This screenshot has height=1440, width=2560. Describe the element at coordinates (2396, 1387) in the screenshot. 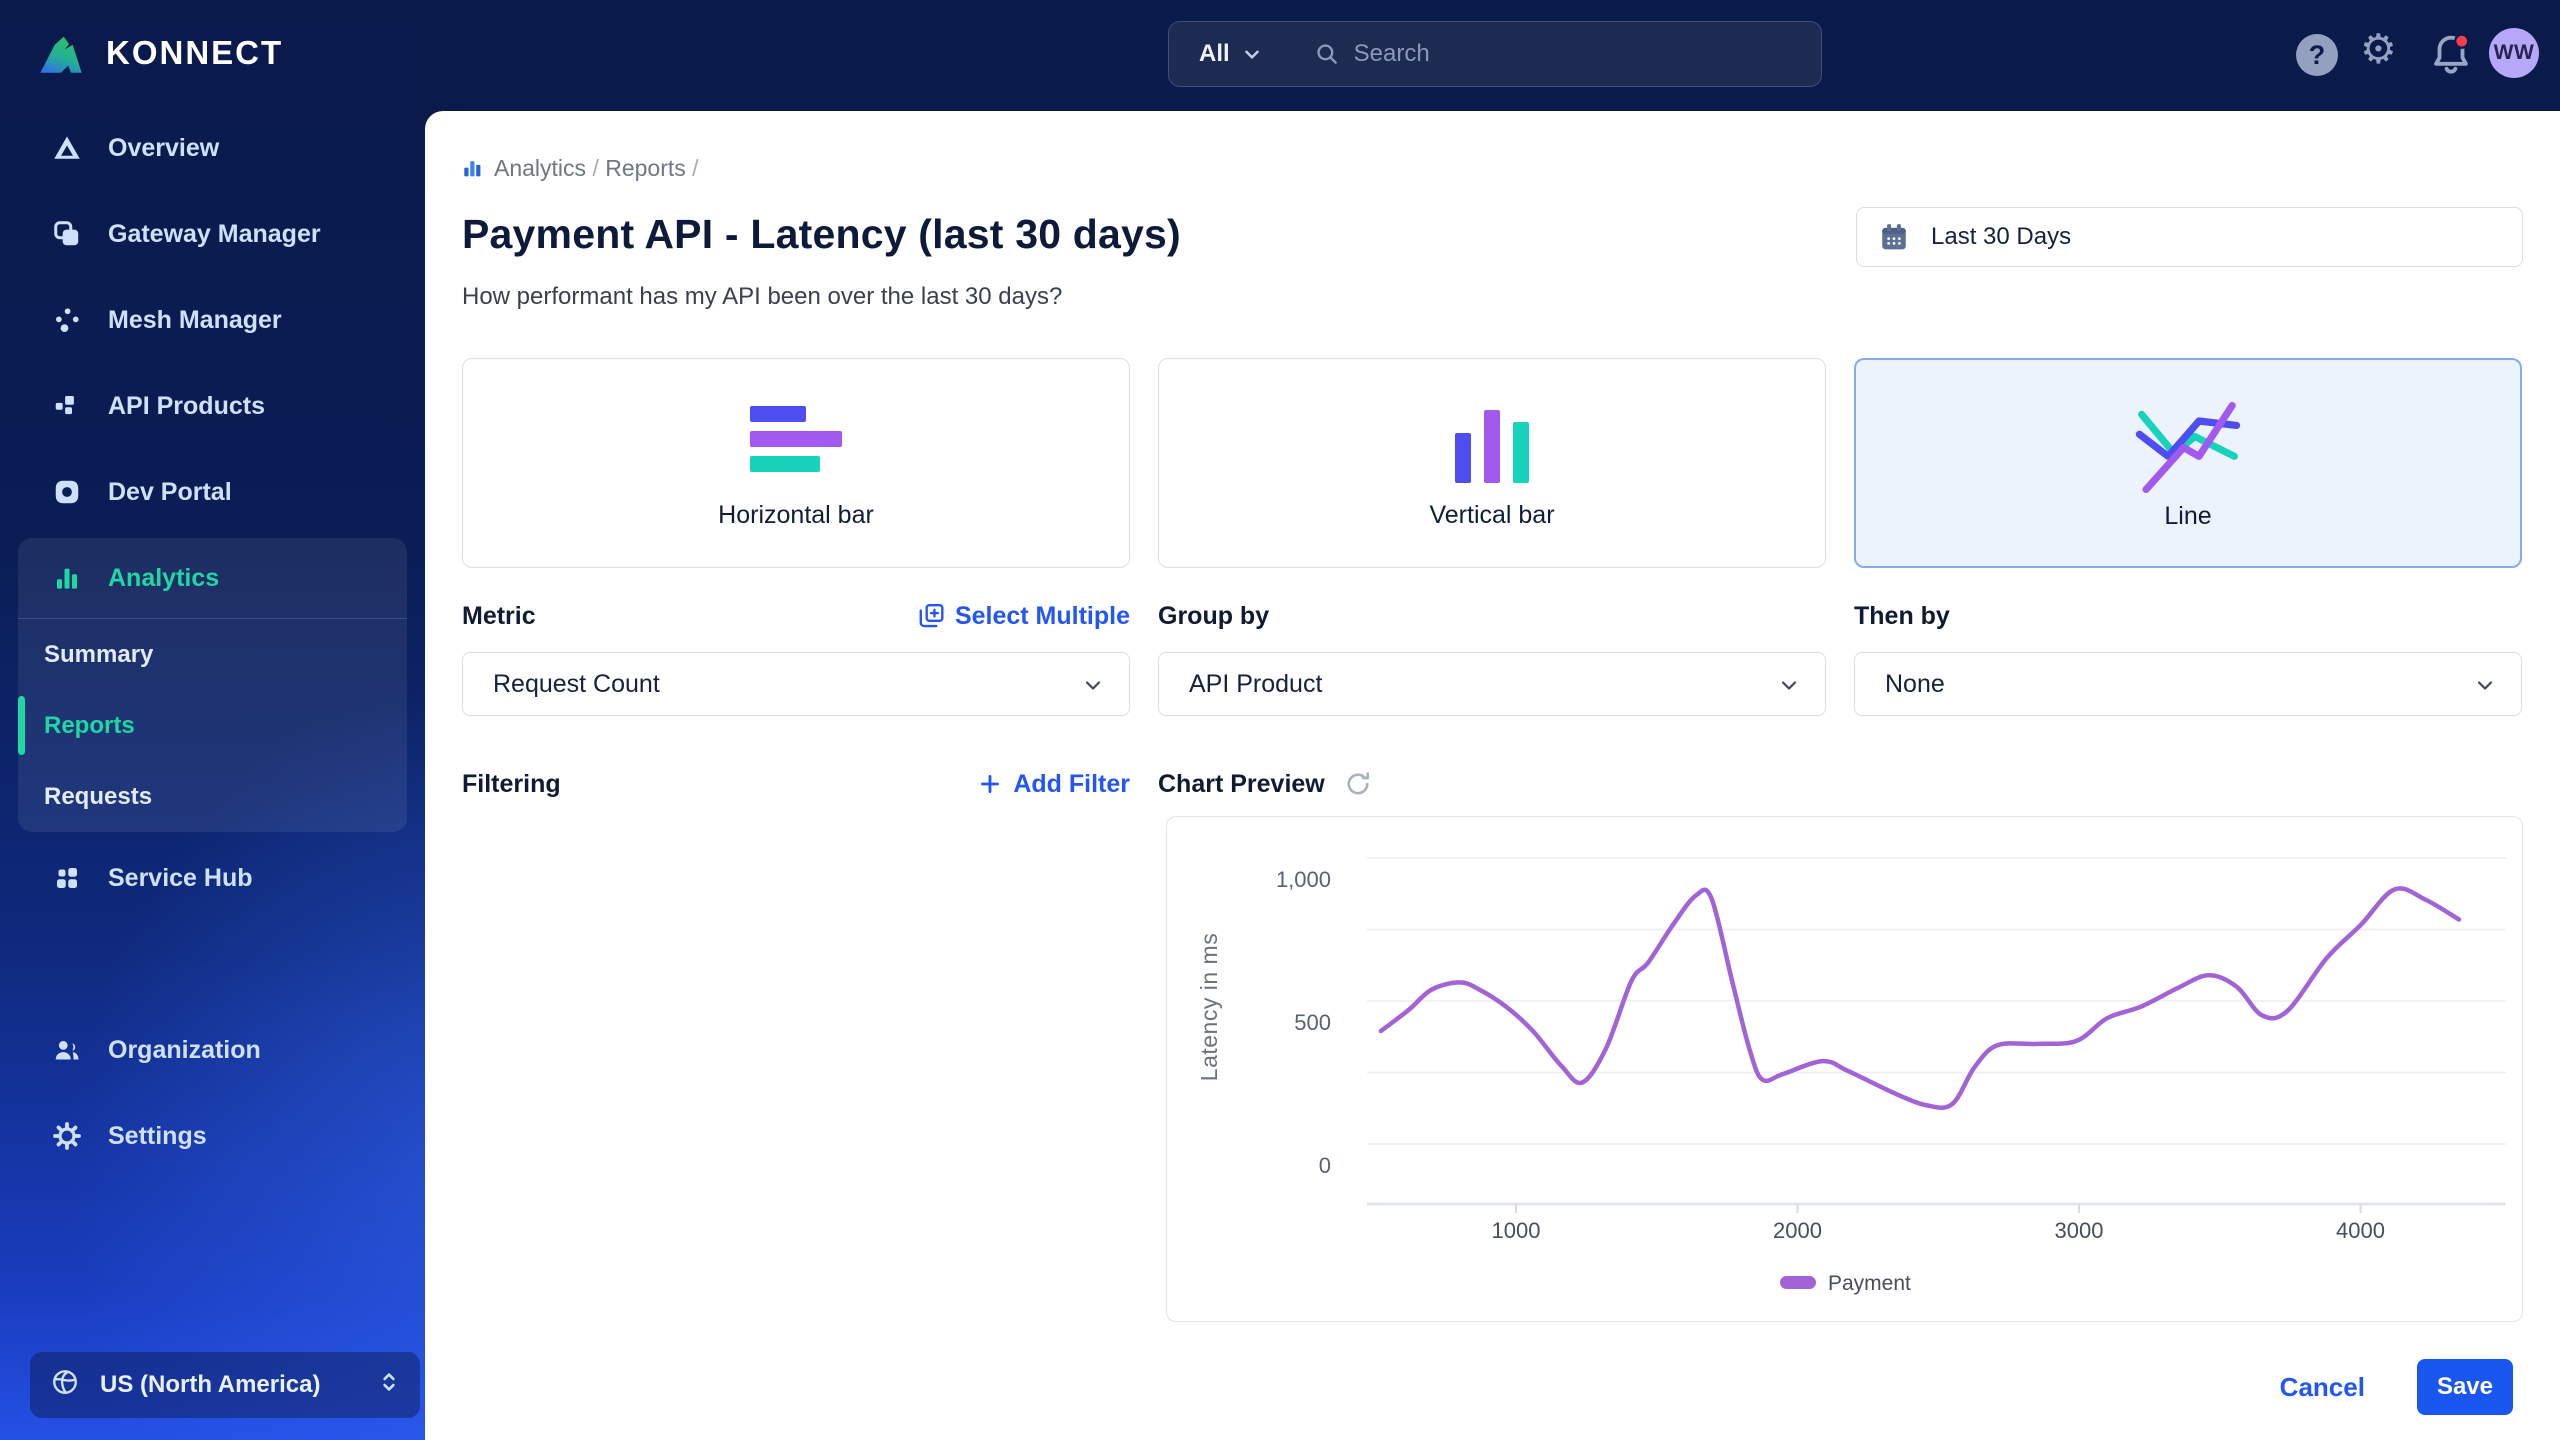

I see `footer-actions: Cancel Save` at that location.